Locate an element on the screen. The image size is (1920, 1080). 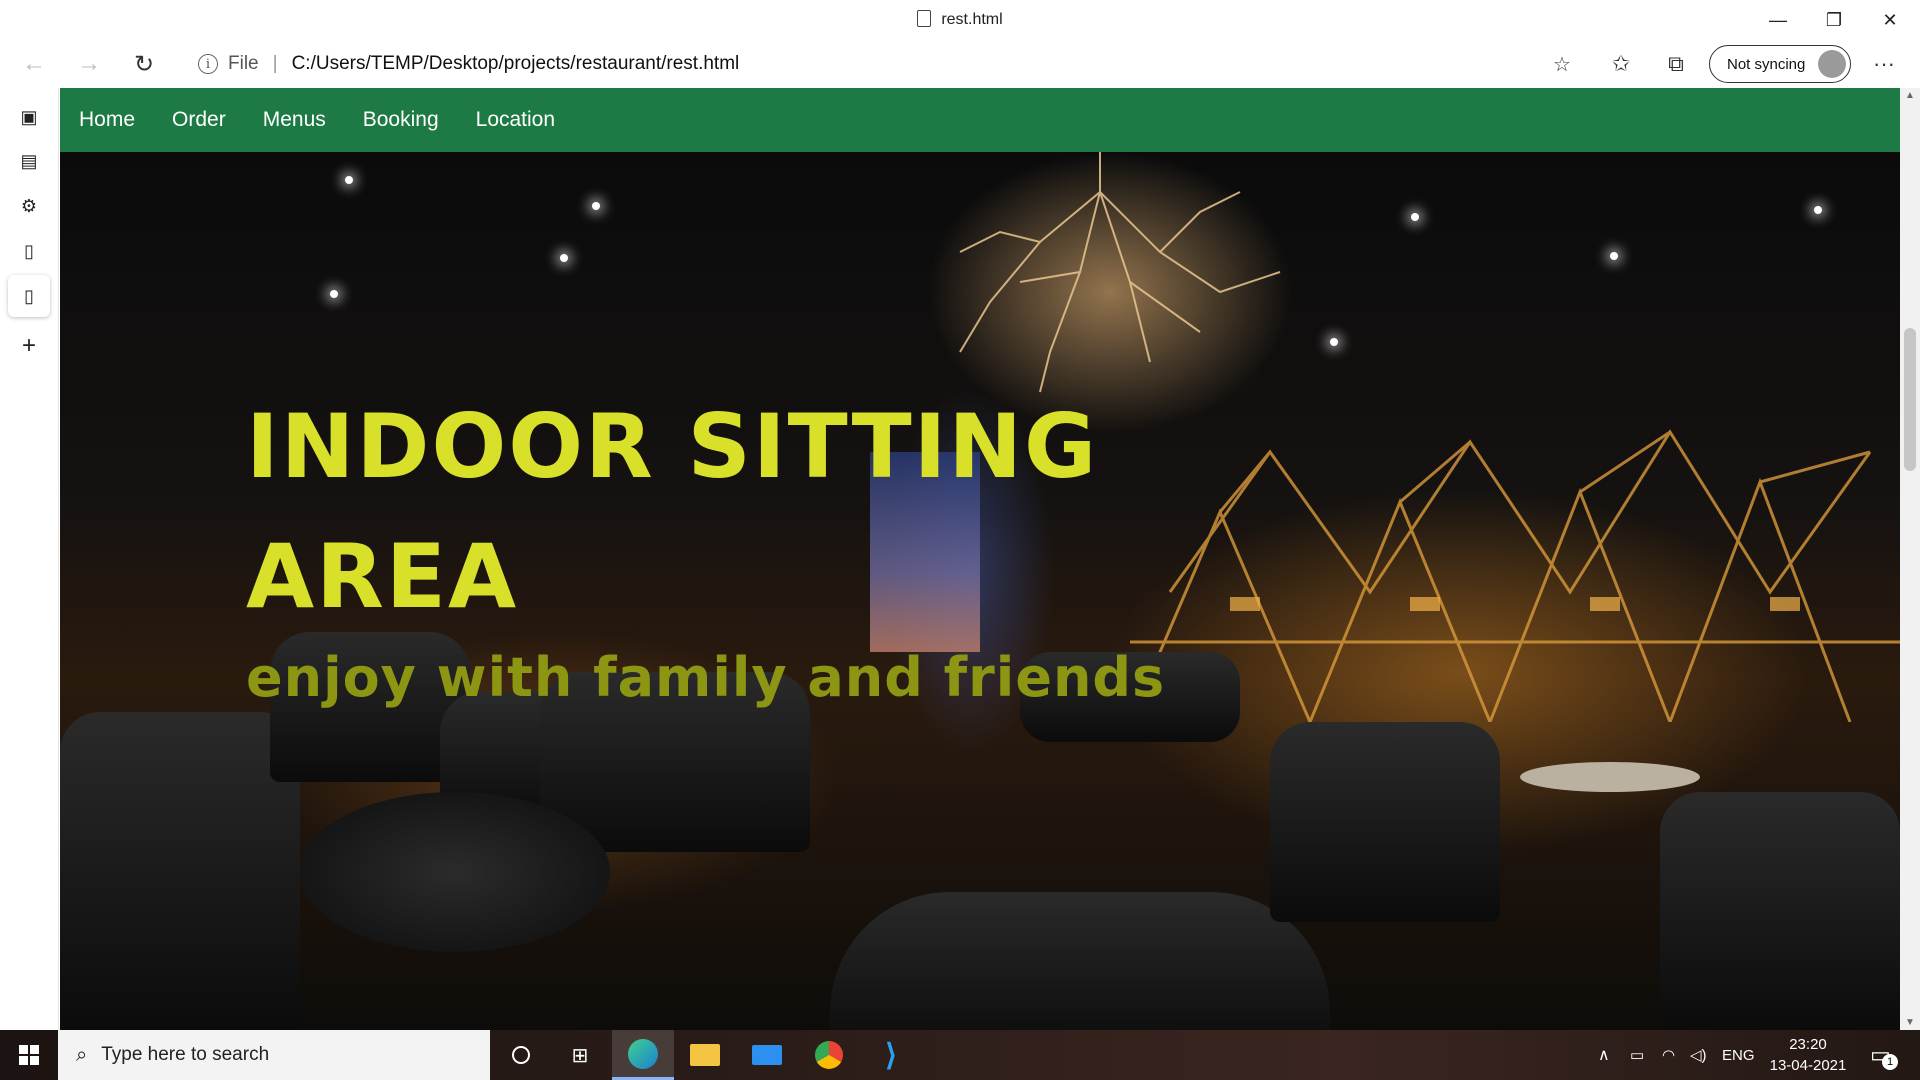
site-nav: Home Order Menus Booking Location is located at coordinates (980, 120).